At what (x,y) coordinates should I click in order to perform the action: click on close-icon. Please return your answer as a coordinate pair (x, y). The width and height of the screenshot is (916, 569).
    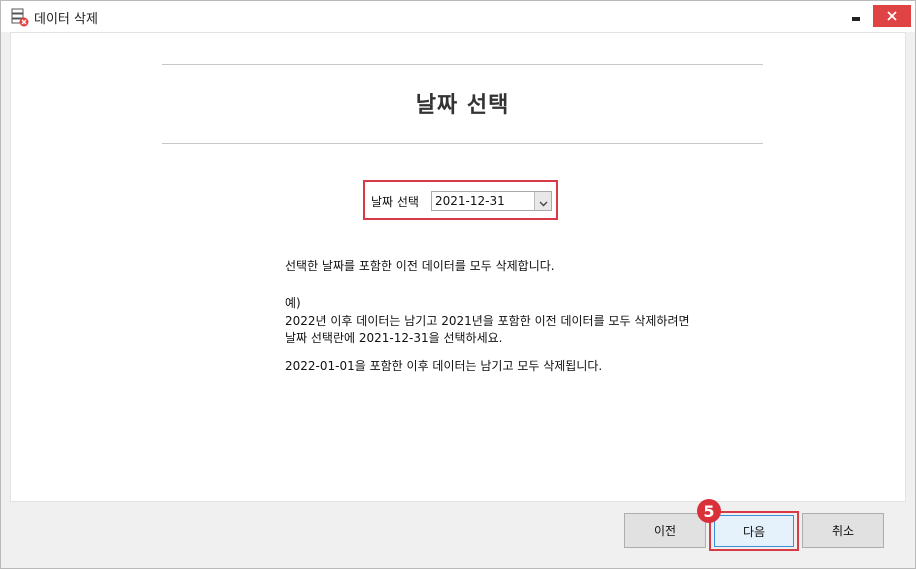
    Looking at the image, I should click on (892, 16).